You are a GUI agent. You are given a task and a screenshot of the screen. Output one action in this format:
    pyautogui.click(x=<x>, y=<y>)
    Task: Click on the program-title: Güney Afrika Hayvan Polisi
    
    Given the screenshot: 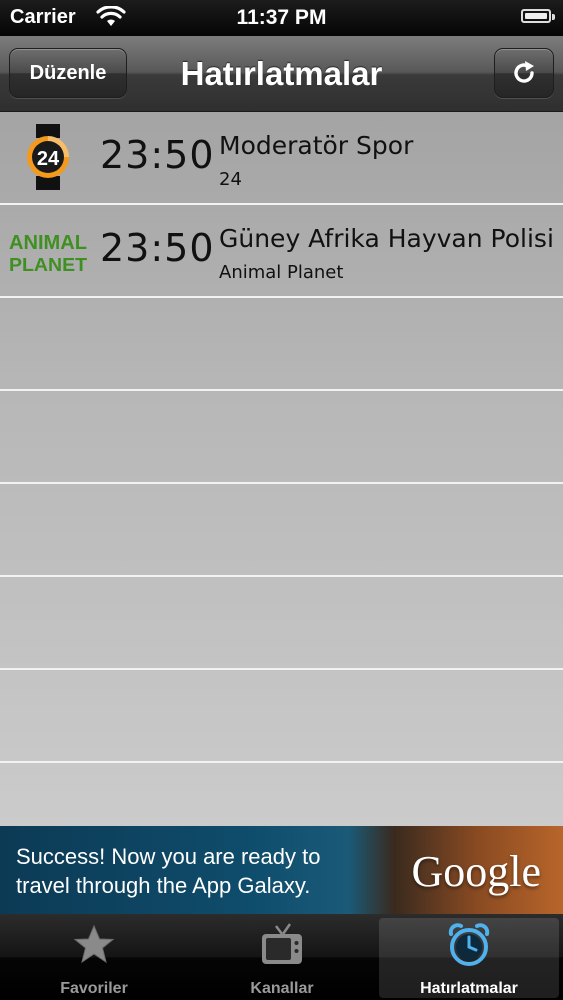 What is the action you would take?
    pyautogui.click(x=386, y=238)
    